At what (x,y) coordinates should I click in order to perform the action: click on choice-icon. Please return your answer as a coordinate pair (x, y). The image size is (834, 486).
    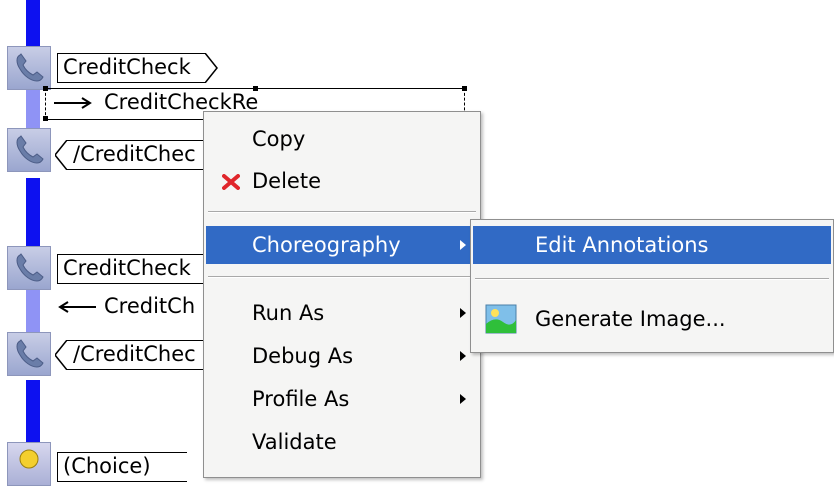
    Looking at the image, I should click on (29, 464).